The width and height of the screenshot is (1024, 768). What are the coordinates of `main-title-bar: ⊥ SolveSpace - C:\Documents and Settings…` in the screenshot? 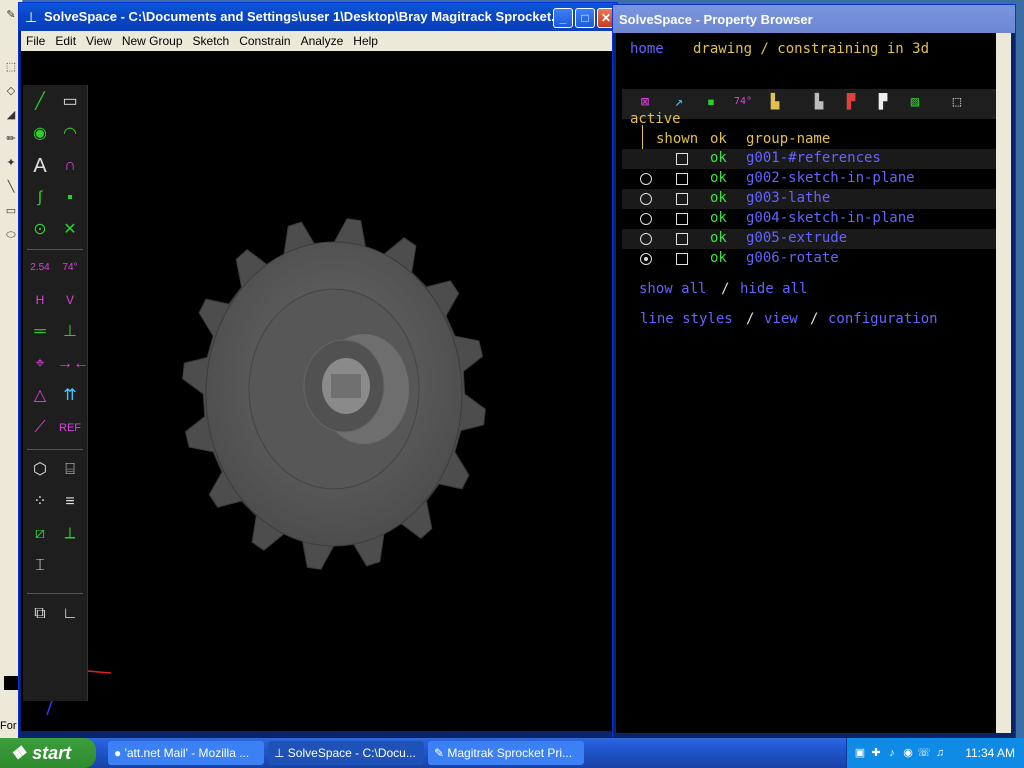 It's located at (318, 17).